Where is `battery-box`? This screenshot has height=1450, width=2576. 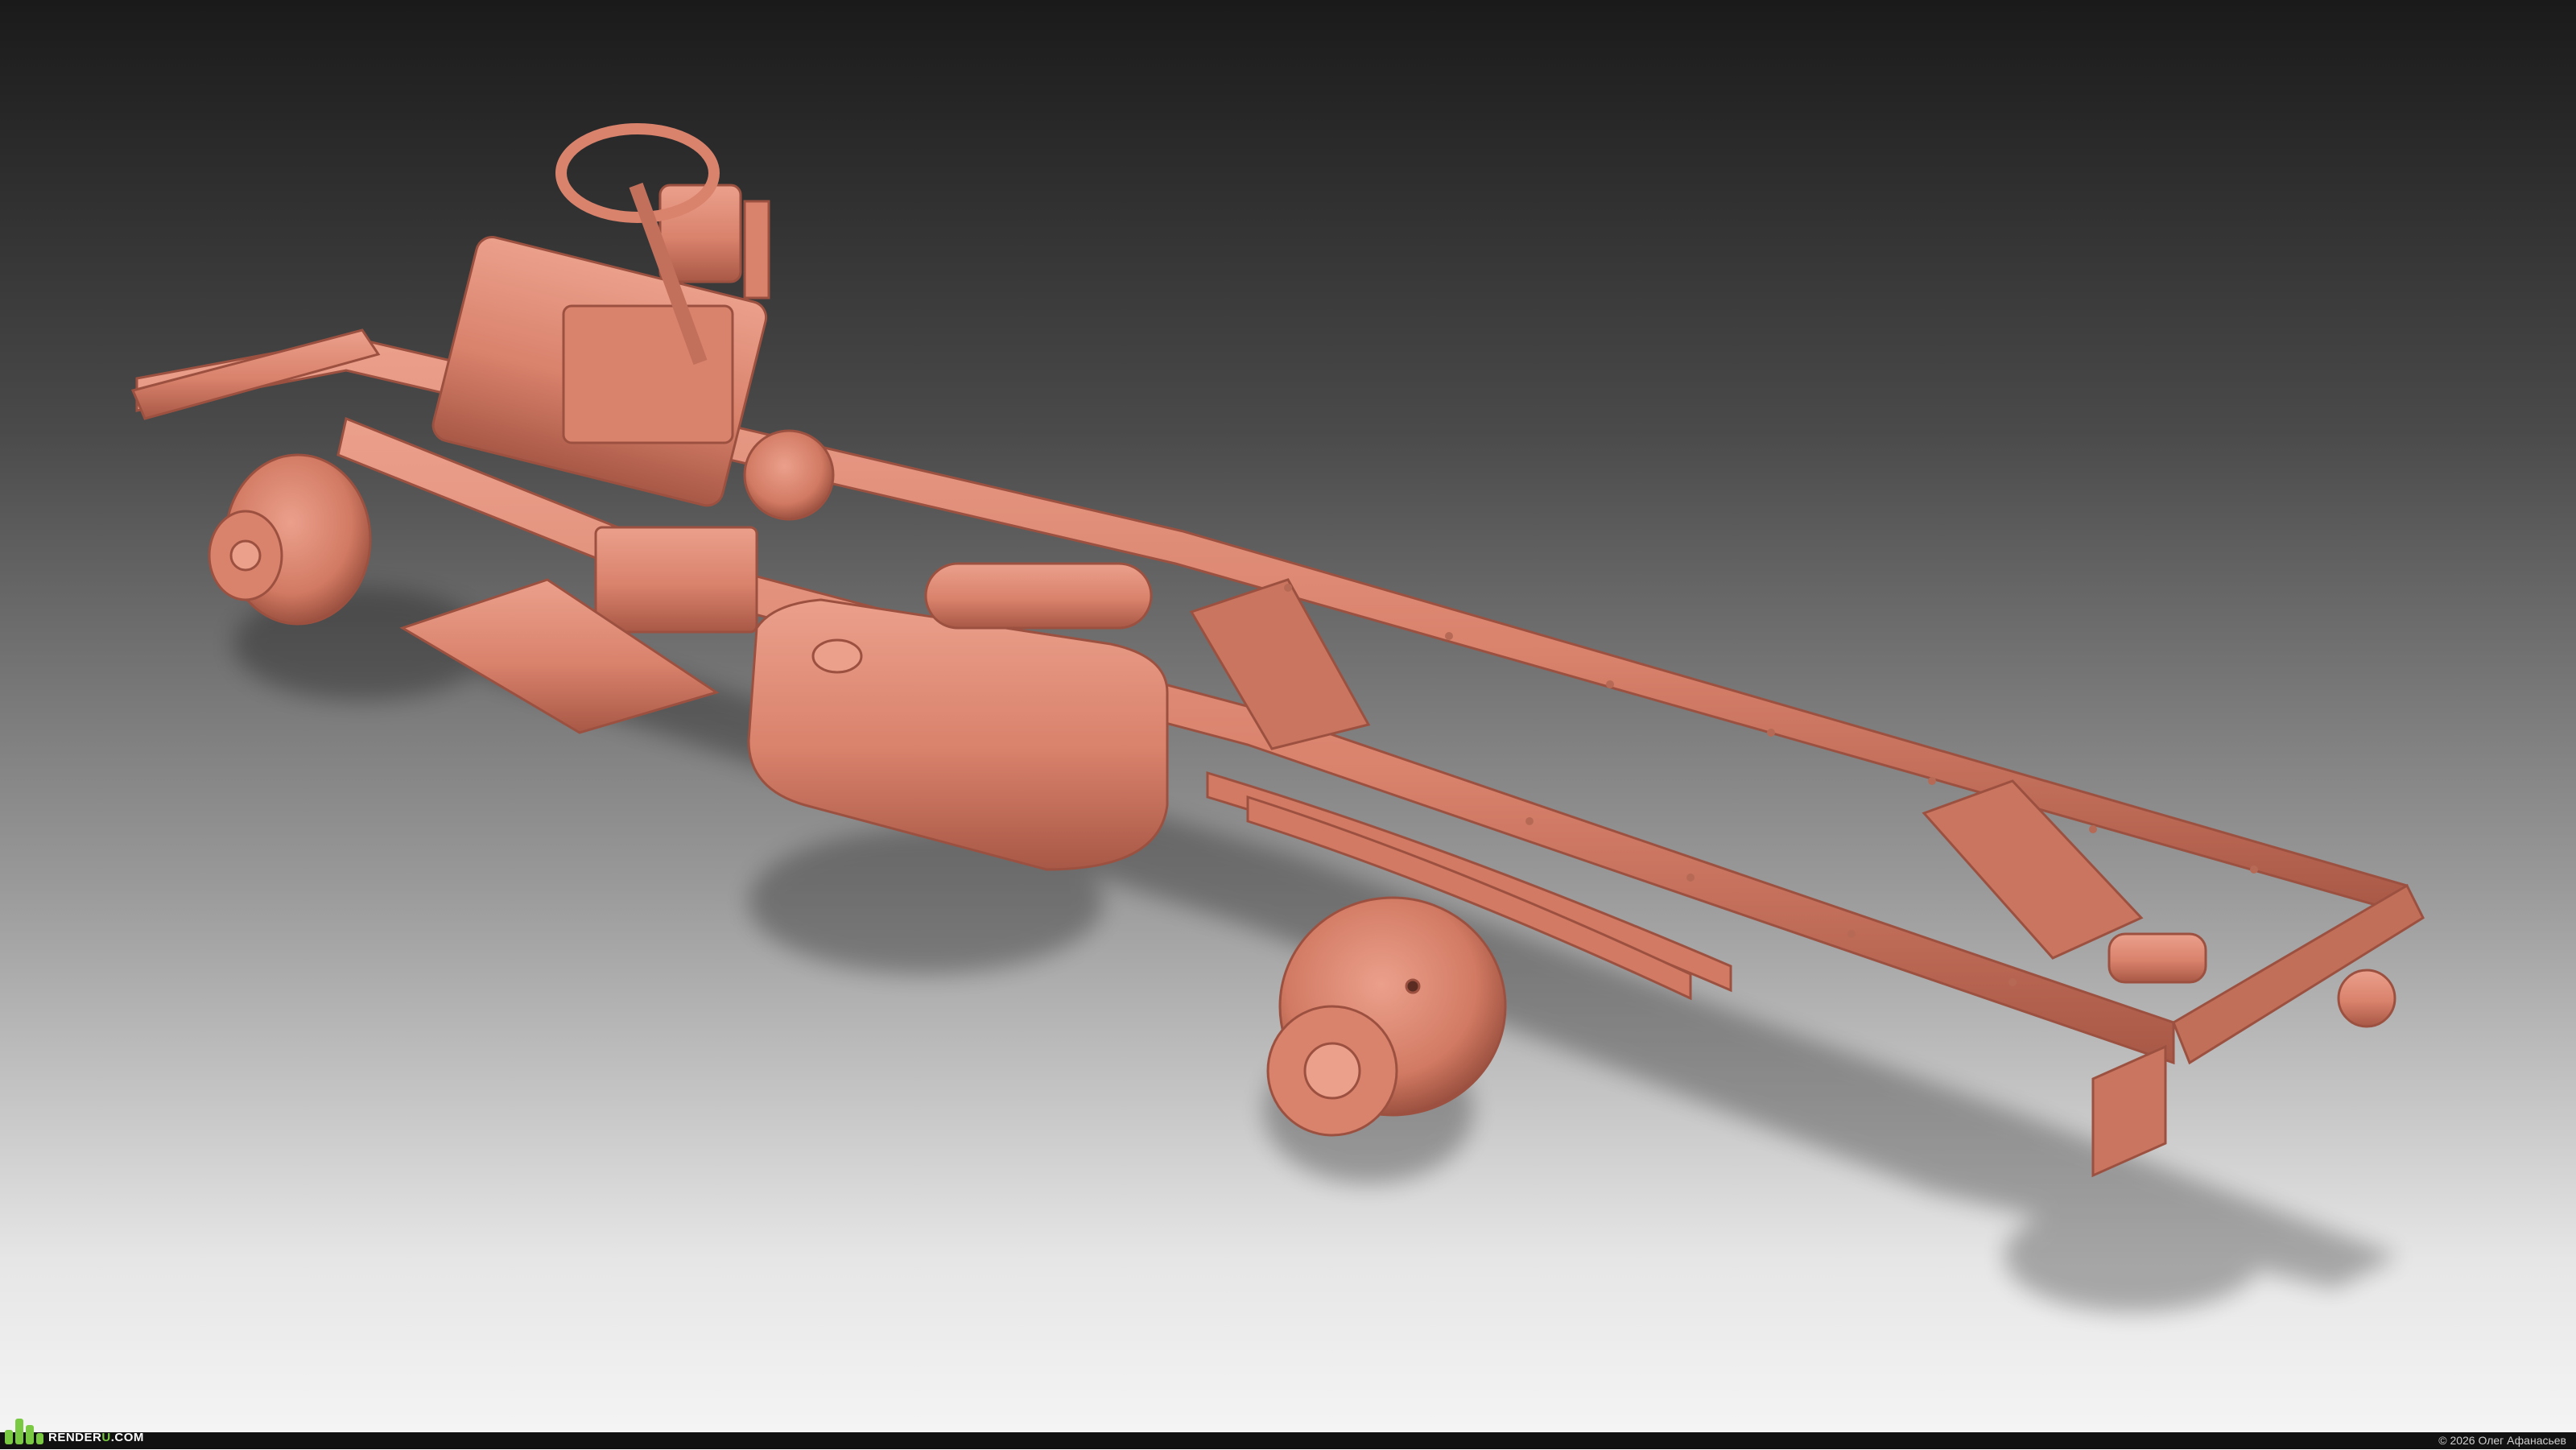 battery-box is located at coordinates (676, 580).